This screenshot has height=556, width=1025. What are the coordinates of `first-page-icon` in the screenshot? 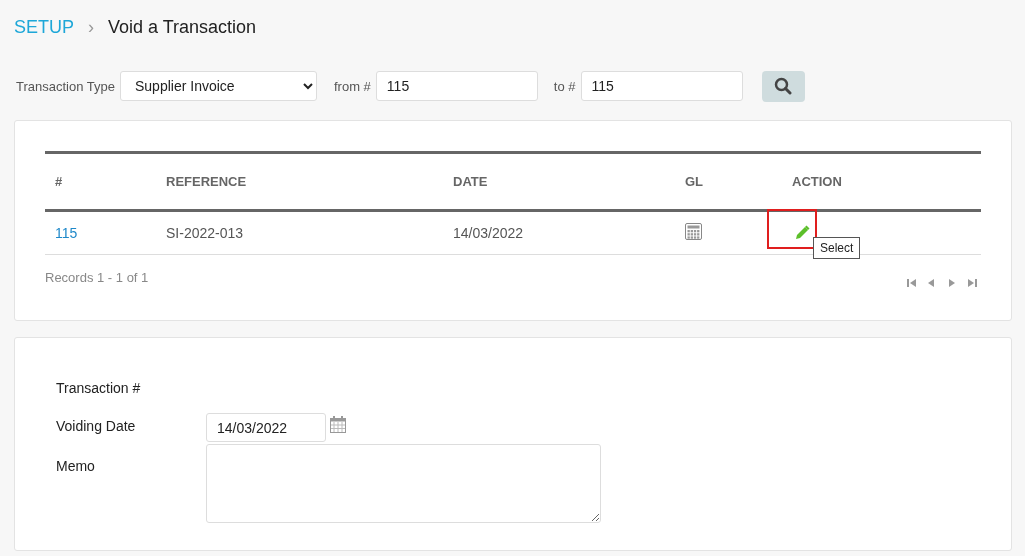 It's located at (912, 283).